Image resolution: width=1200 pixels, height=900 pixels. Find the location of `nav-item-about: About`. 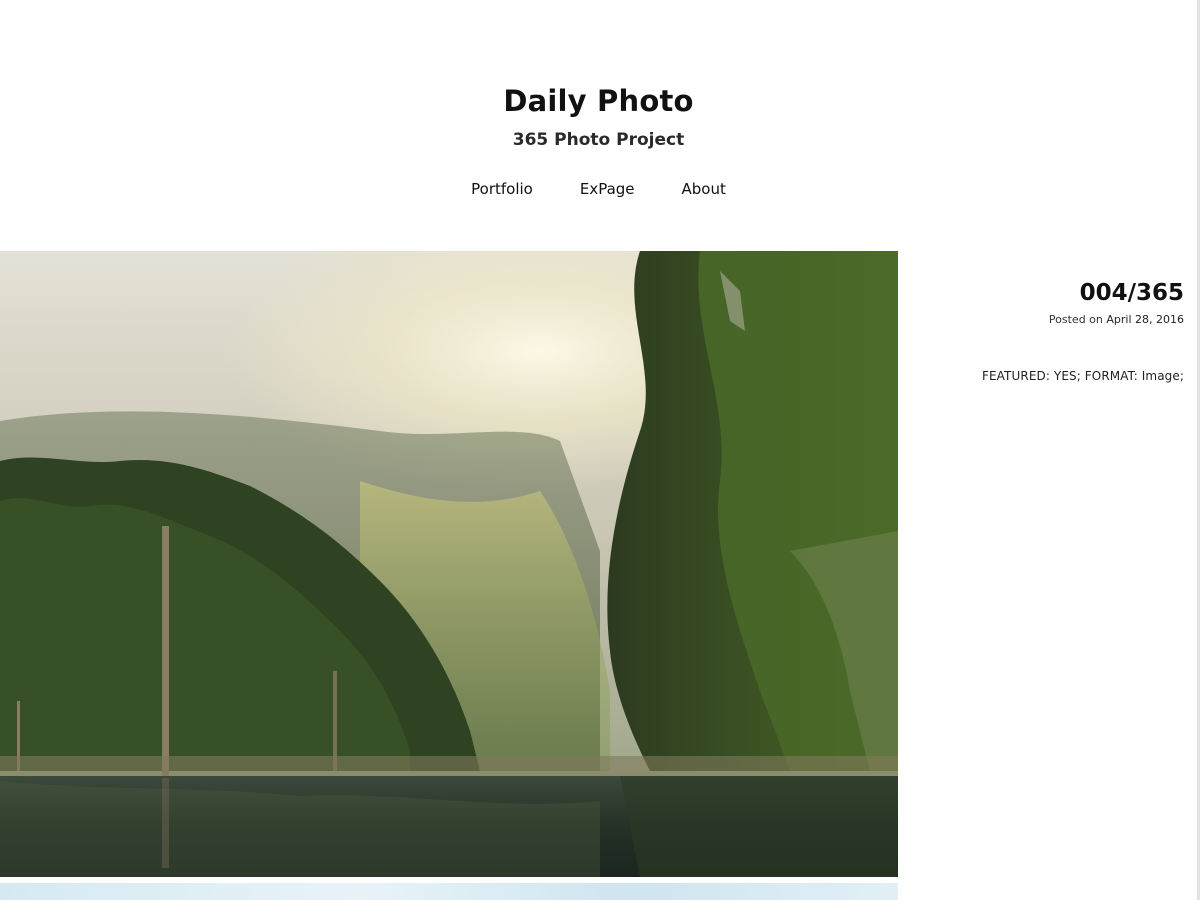

nav-item-about: About is located at coordinates (704, 189).